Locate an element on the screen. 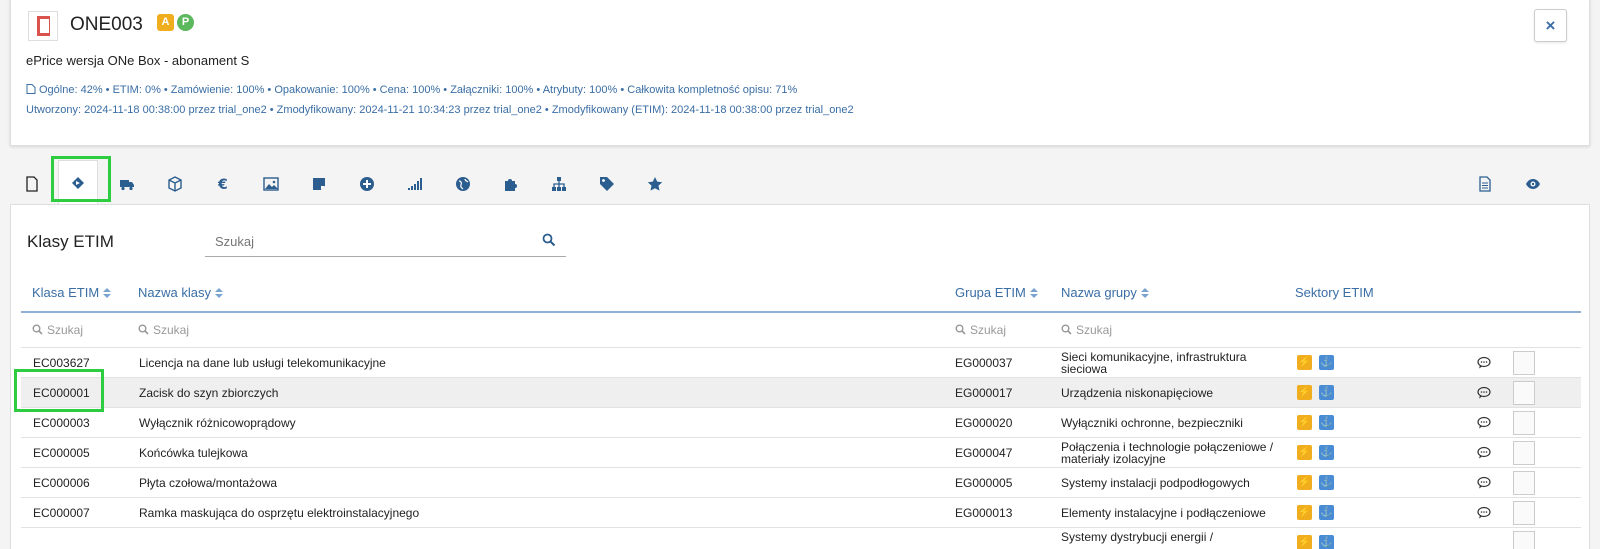 The width and height of the screenshot is (1600, 549). badge-p: P is located at coordinates (185, 22).